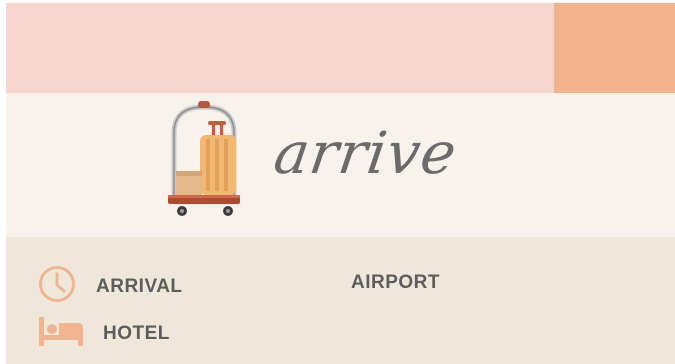 The image size is (675, 364). I want to click on arrival-row: ARRIVAL, so click(110, 286).